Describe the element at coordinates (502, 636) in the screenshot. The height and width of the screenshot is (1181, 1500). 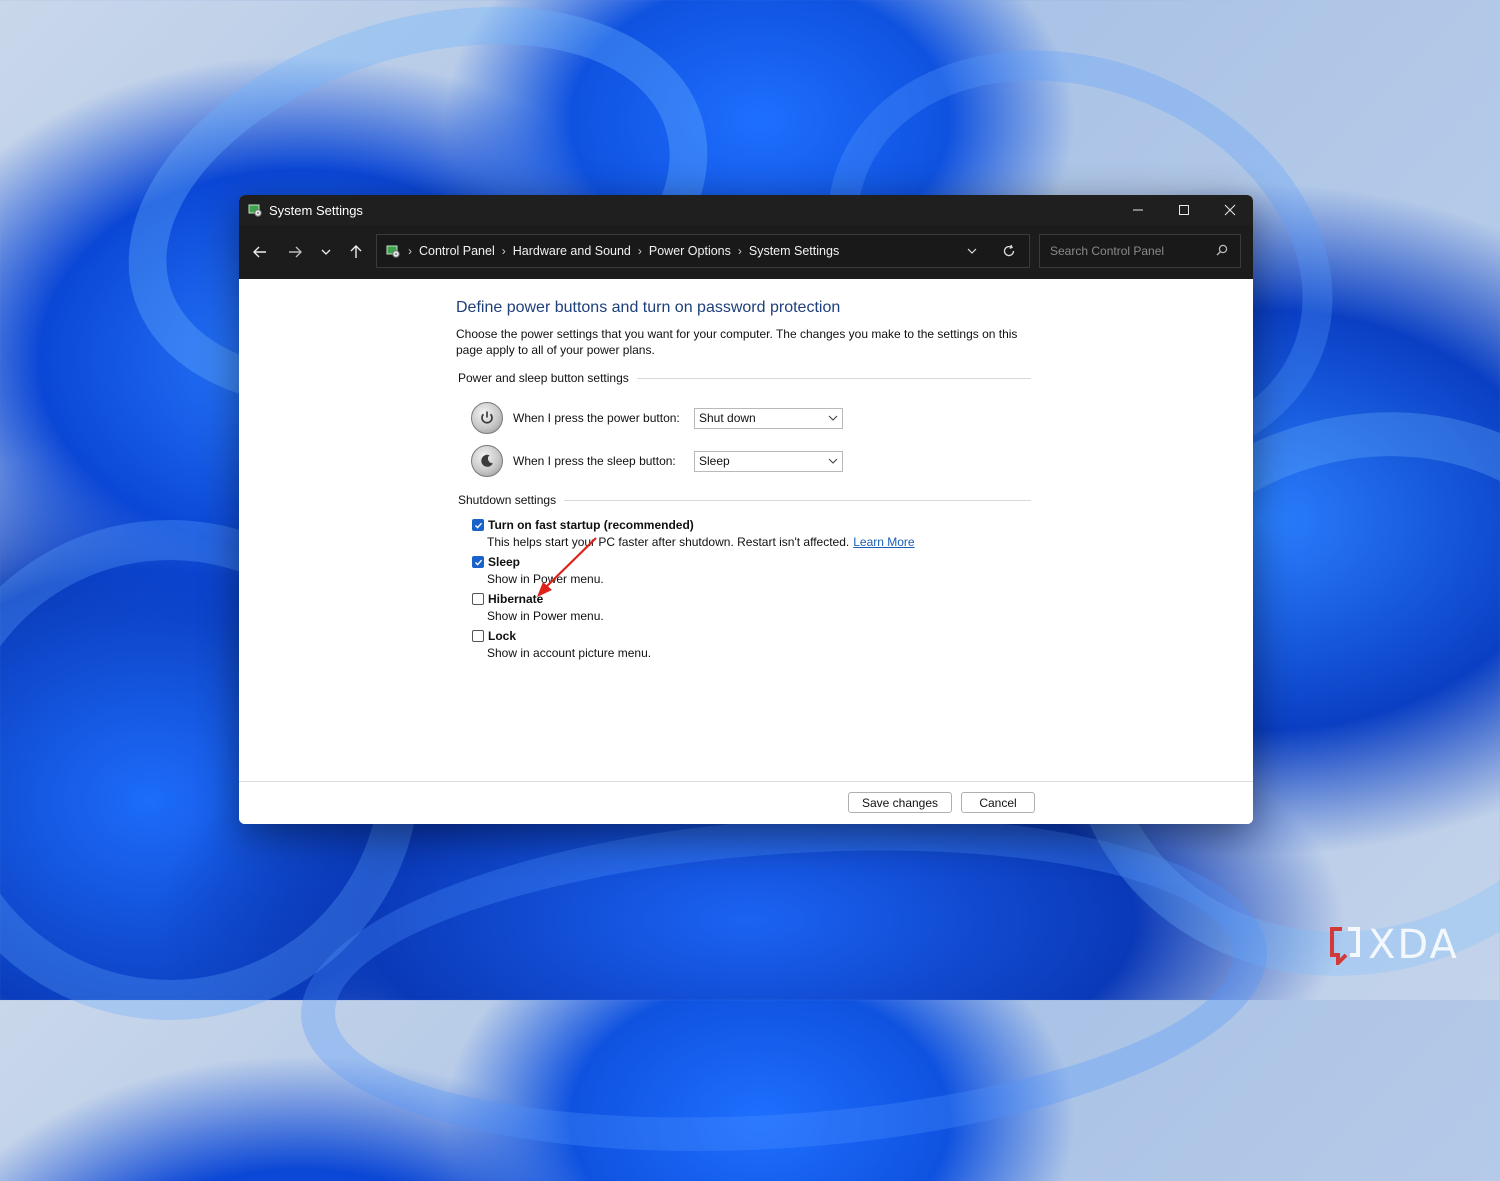
I see `lock-option-label: Lock` at that location.